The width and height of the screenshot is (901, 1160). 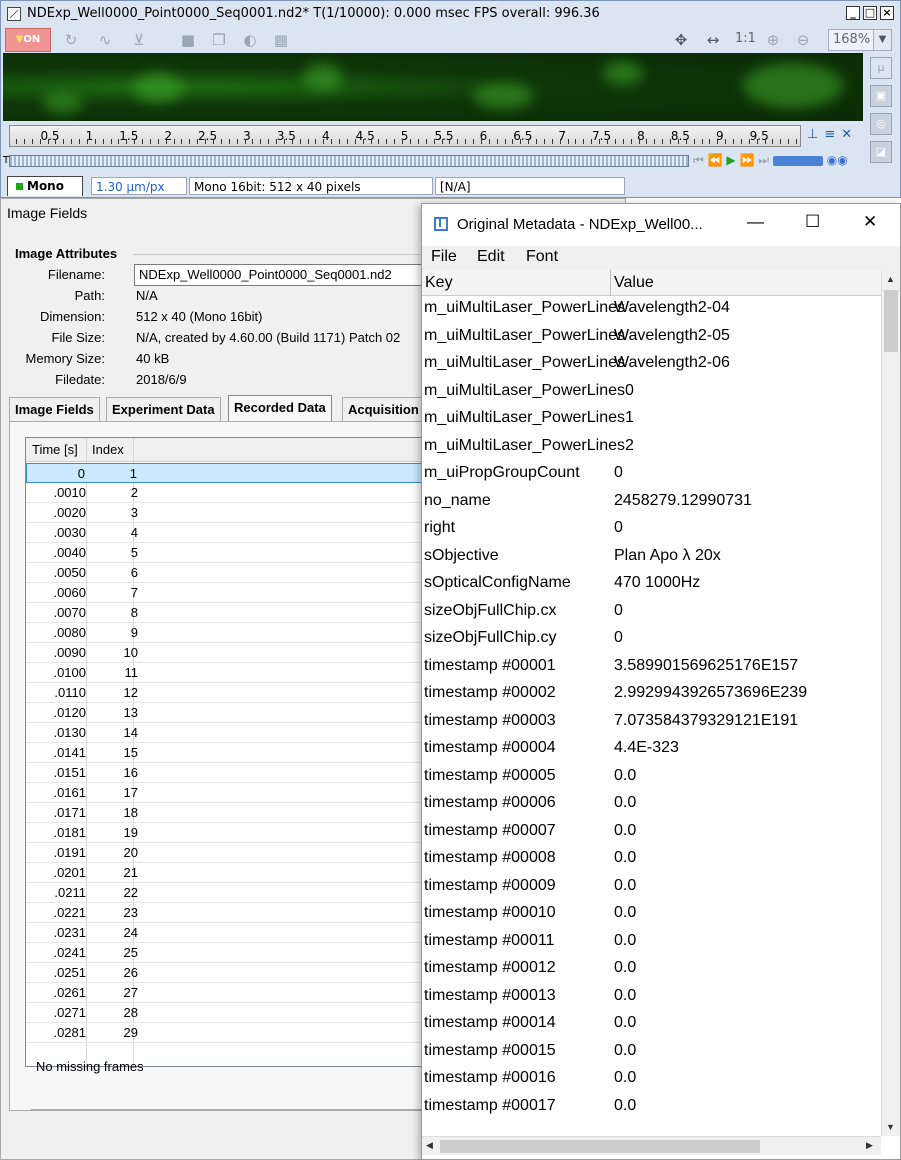 I want to click on zoom-in-icon: ⊕, so click(x=773, y=40).